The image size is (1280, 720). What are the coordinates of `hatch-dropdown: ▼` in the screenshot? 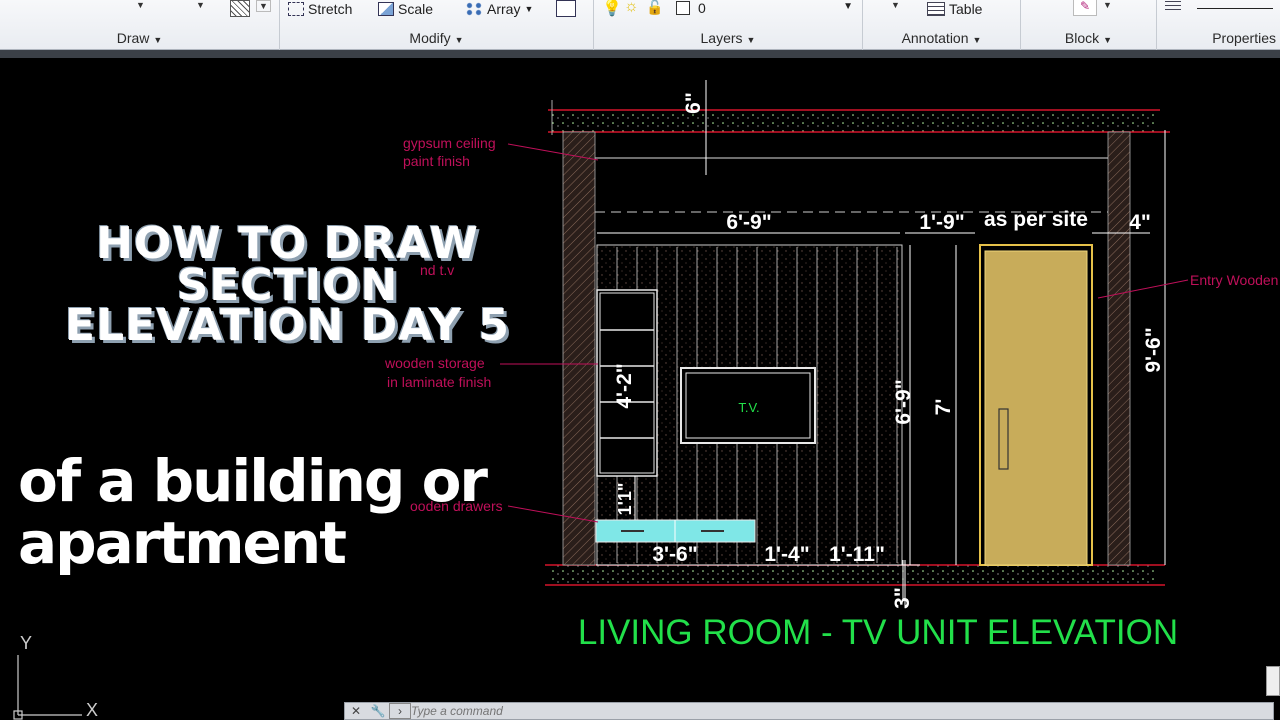 It's located at (263, 6).